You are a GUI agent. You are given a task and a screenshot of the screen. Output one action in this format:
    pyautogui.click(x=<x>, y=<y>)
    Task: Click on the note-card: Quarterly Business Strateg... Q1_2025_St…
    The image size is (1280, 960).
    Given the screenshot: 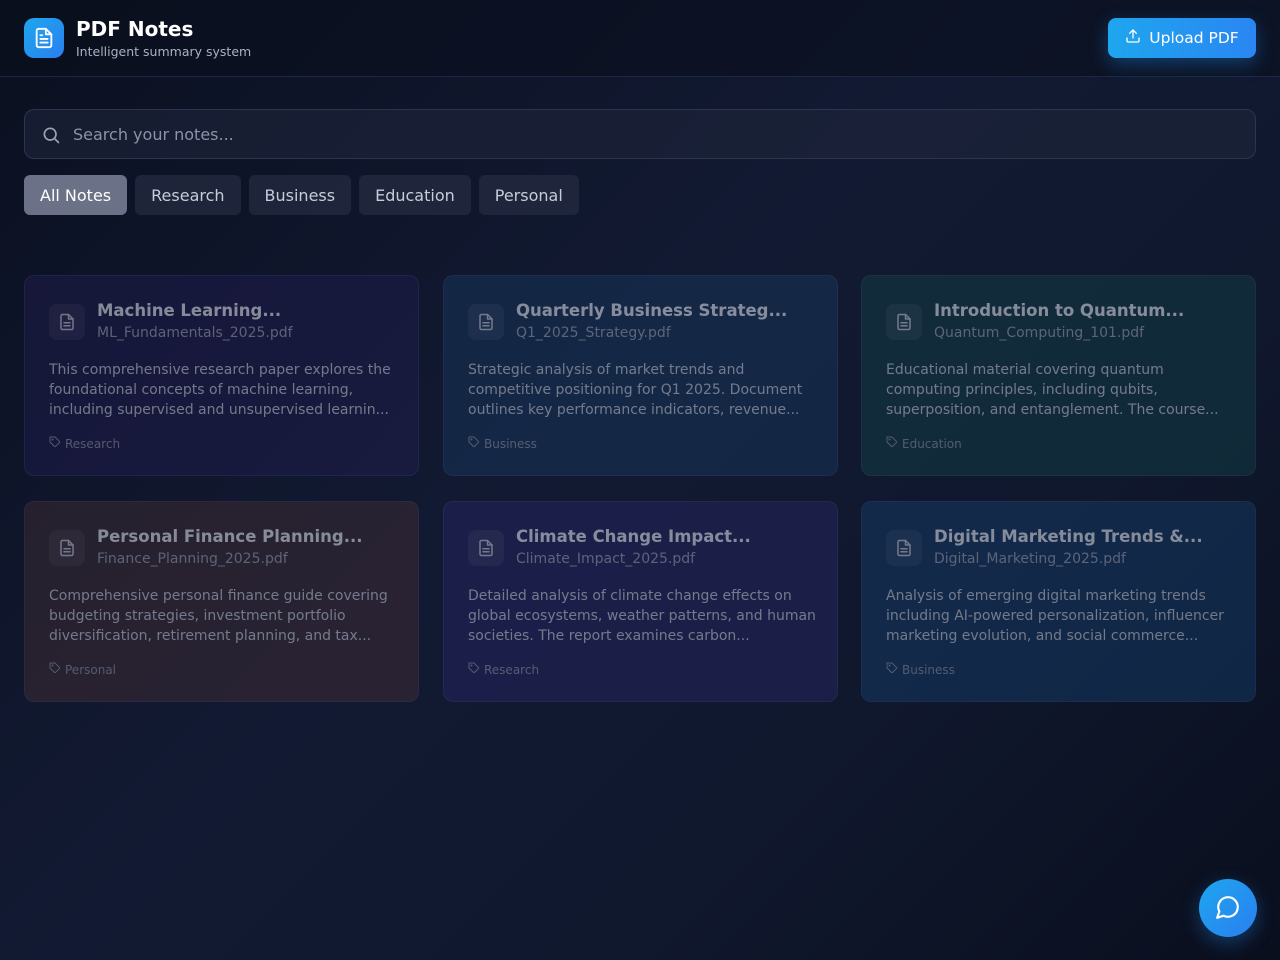 What is the action you would take?
    pyautogui.click(x=640, y=375)
    